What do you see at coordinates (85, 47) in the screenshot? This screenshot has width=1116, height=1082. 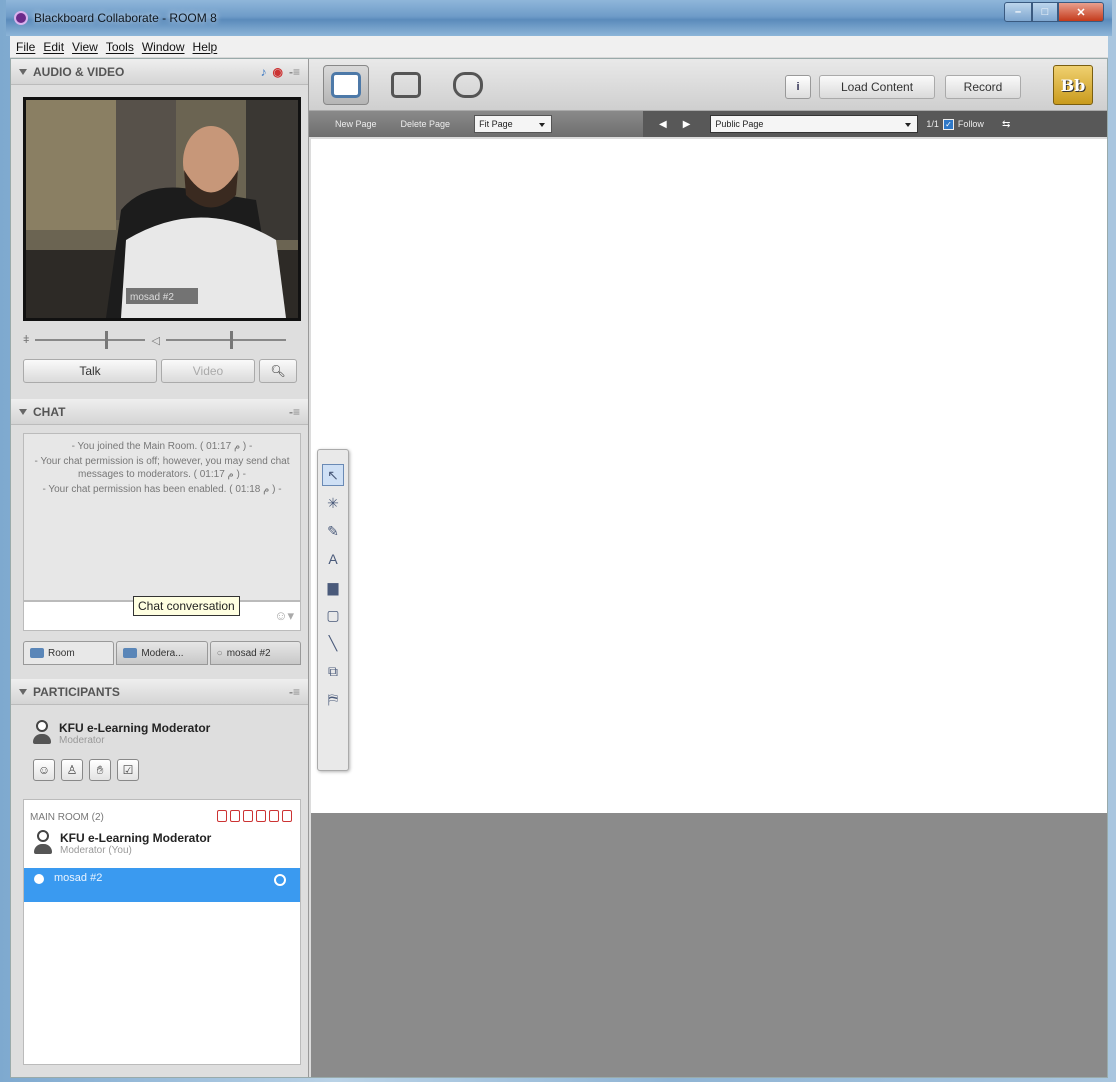 I see `menu-view: View` at bounding box center [85, 47].